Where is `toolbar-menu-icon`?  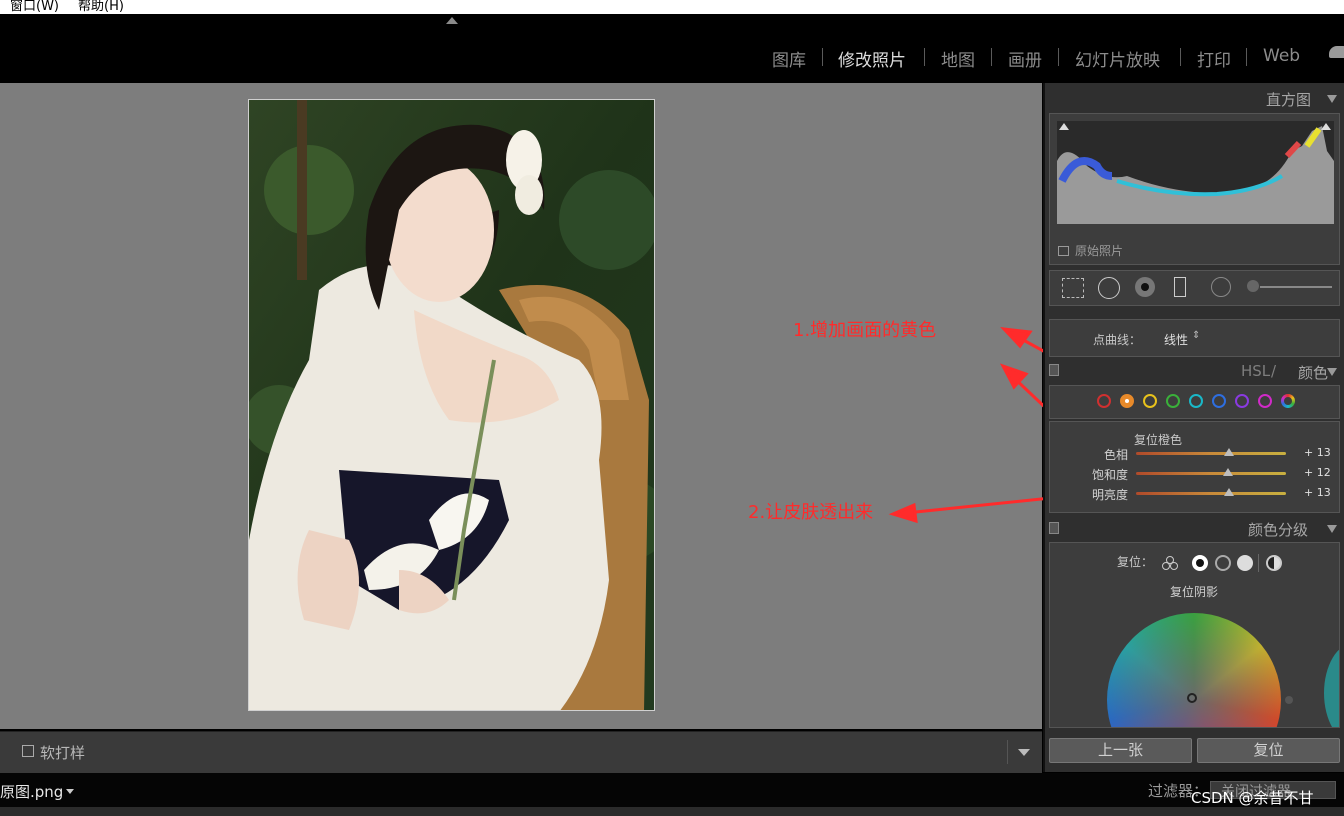
toolbar-menu-icon is located at coordinates (1024, 752).